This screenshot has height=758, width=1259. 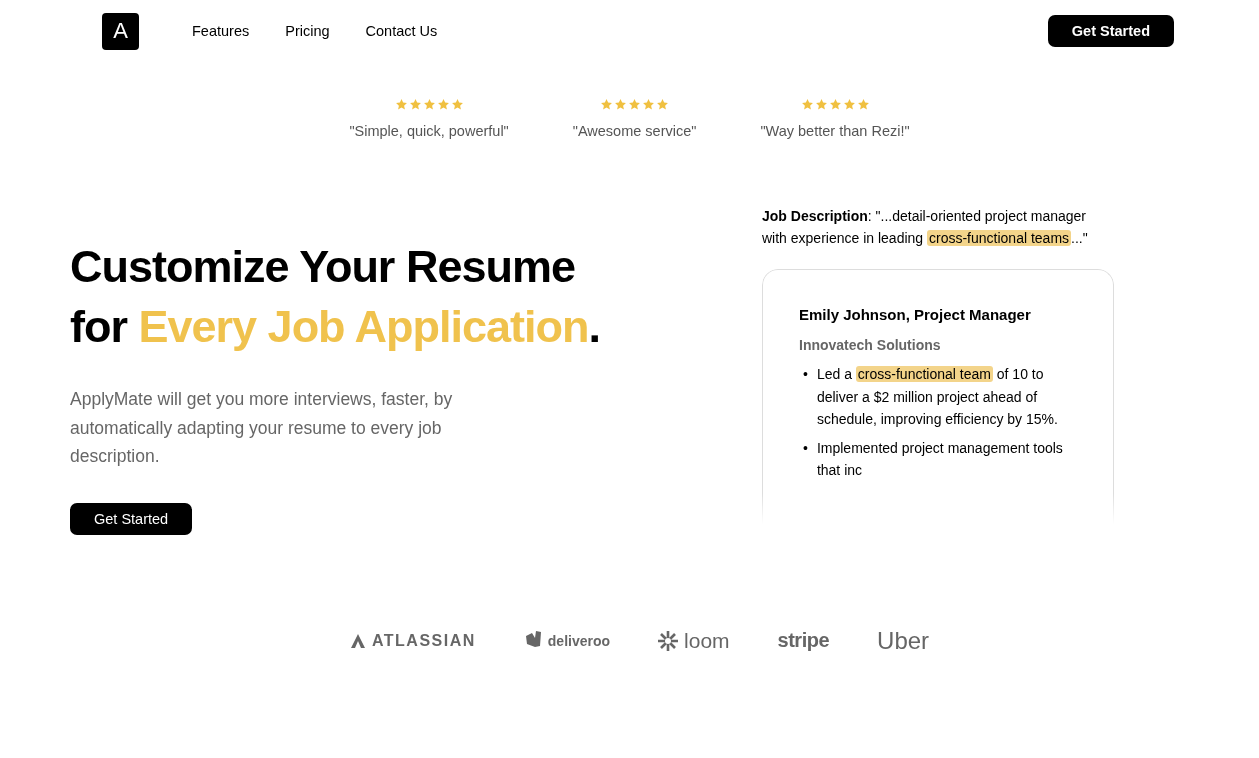 I want to click on triangle-mark-icon, so click(x=357, y=640).